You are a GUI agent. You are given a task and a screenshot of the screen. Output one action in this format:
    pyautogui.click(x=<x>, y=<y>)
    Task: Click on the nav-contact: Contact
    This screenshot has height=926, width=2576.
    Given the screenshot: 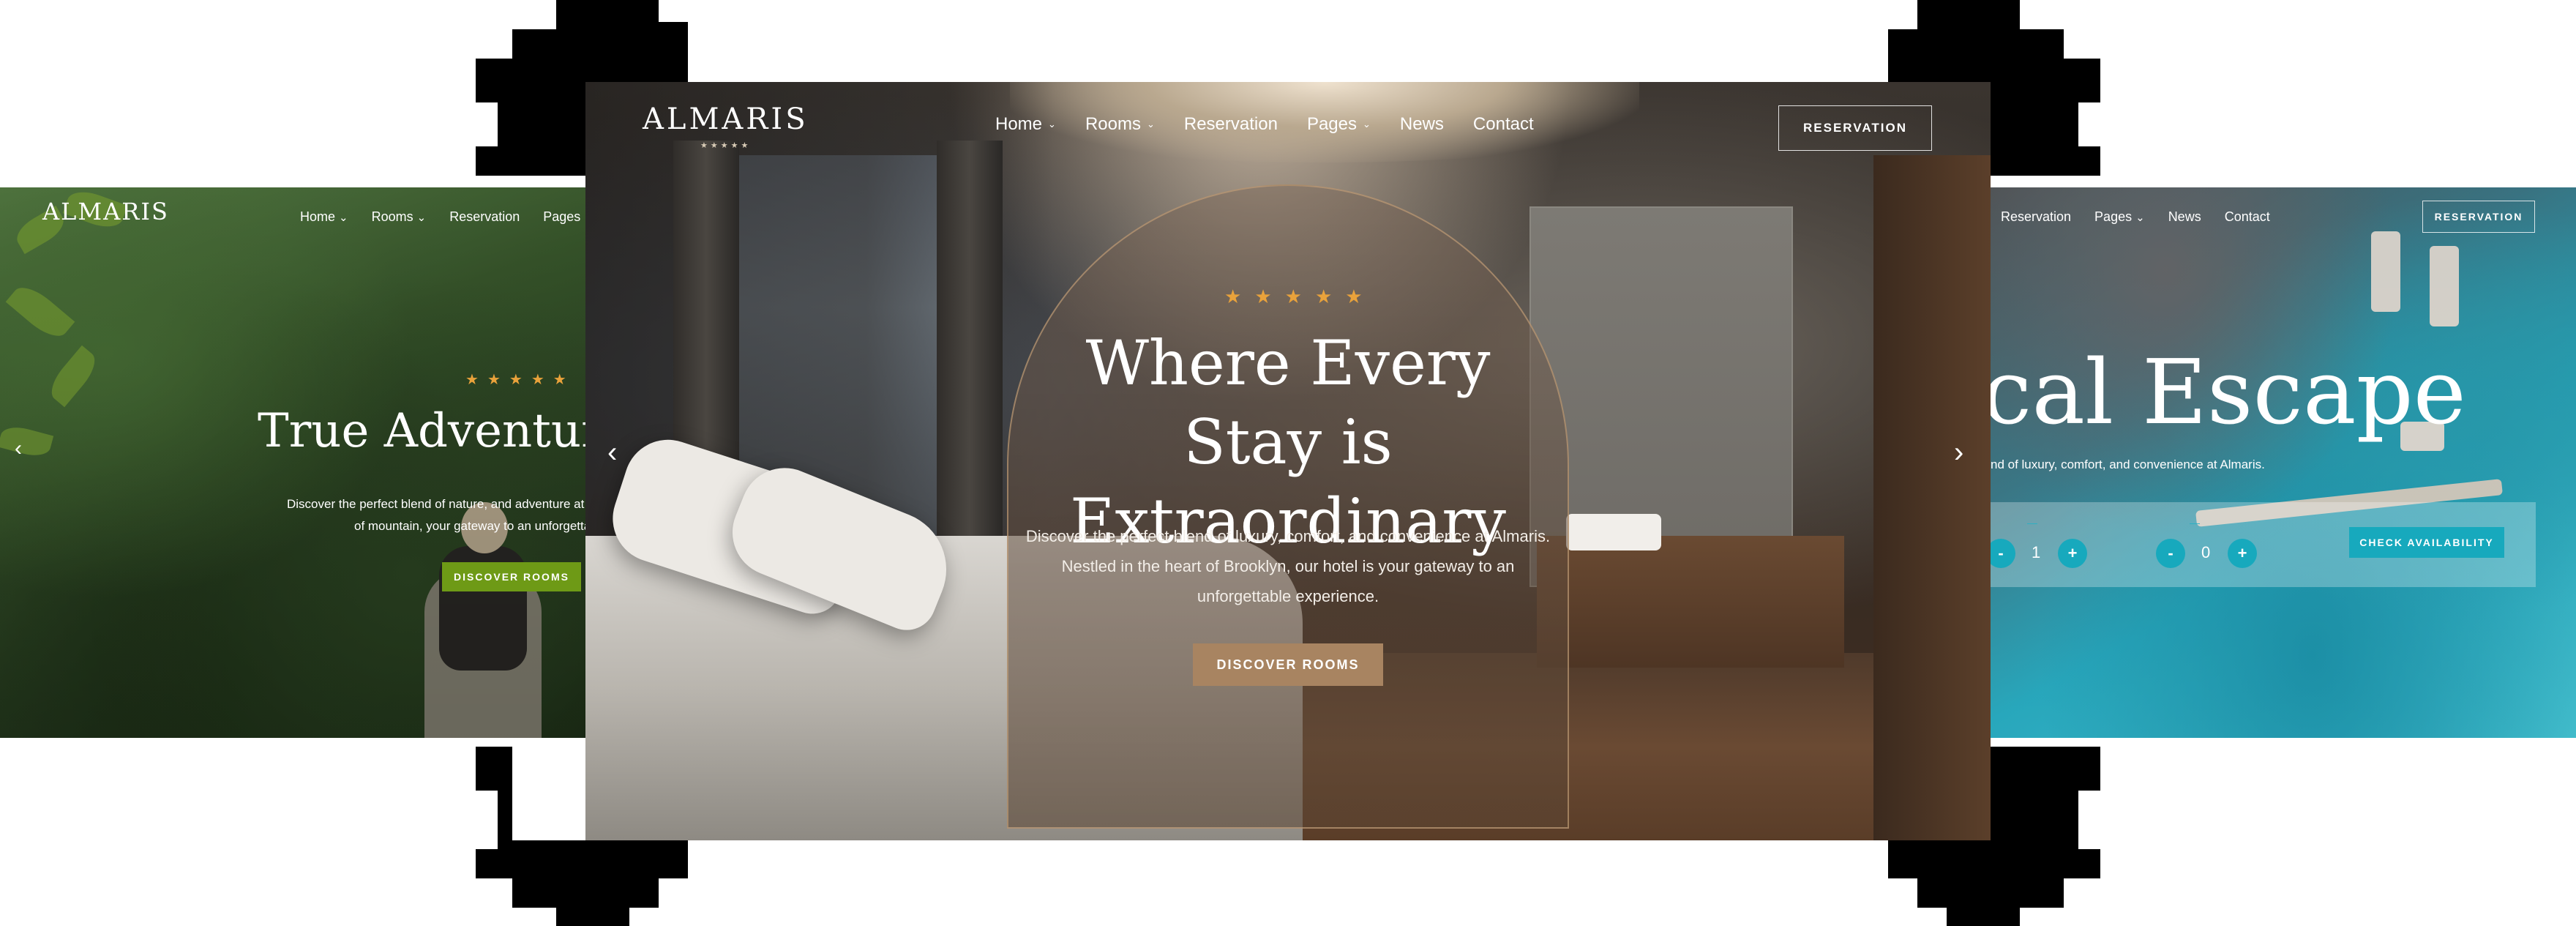 What is the action you would take?
    pyautogui.click(x=1503, y=124)
    